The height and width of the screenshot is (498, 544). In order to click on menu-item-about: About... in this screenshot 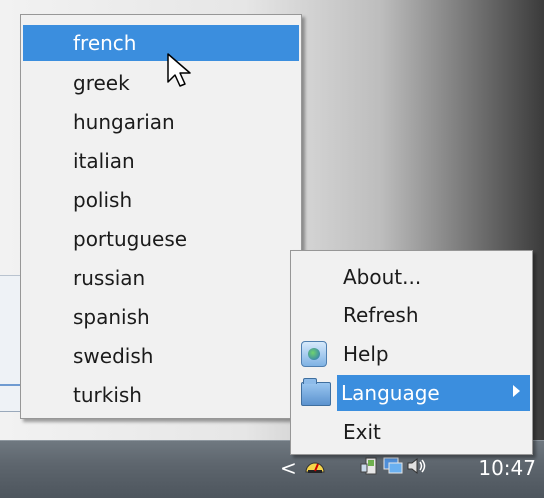, I will do `click(411, 277)`.